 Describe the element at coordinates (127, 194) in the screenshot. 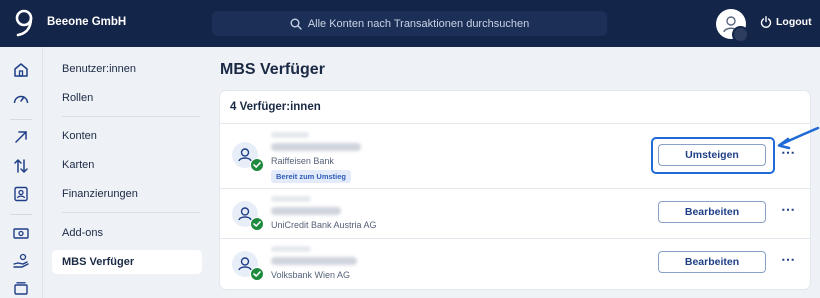

I see `sidebar-item-finanzierungen: Finanzierungen` at that location.